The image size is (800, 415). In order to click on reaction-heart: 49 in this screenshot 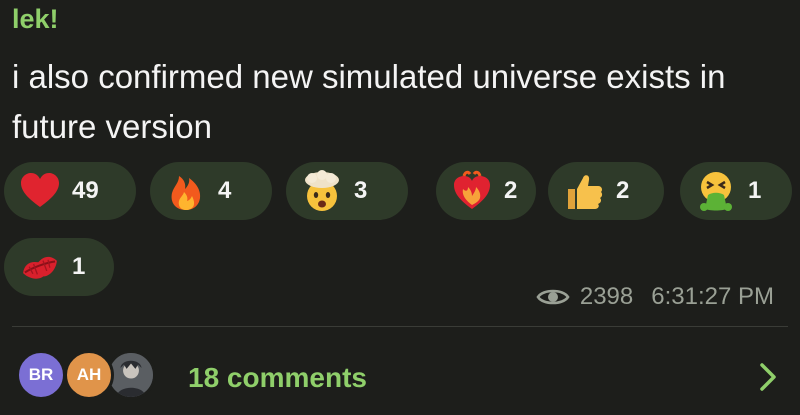, I will do `click(70, 191)`.